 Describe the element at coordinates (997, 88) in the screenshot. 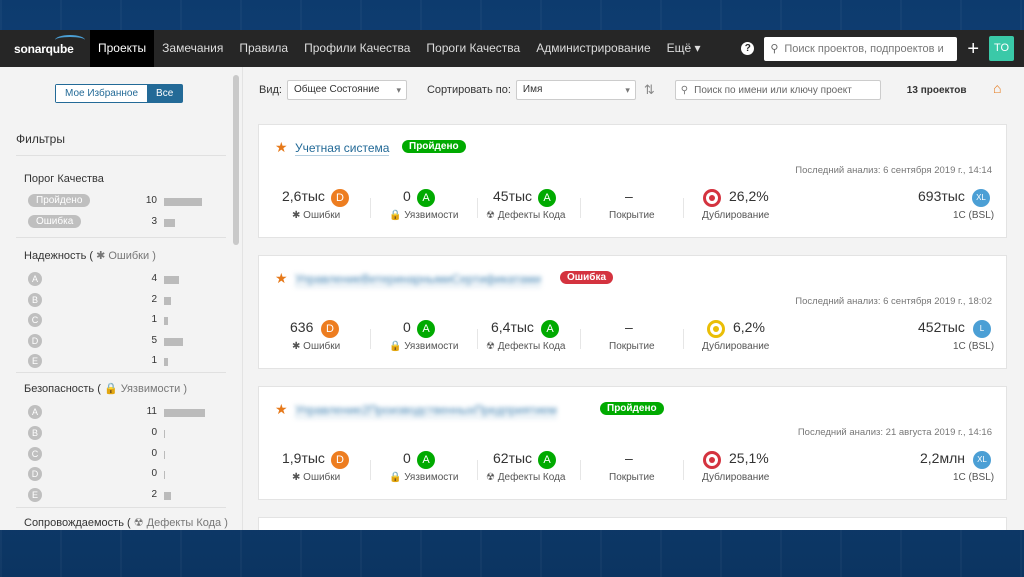

I see `home-icon: ⌂` at that location.